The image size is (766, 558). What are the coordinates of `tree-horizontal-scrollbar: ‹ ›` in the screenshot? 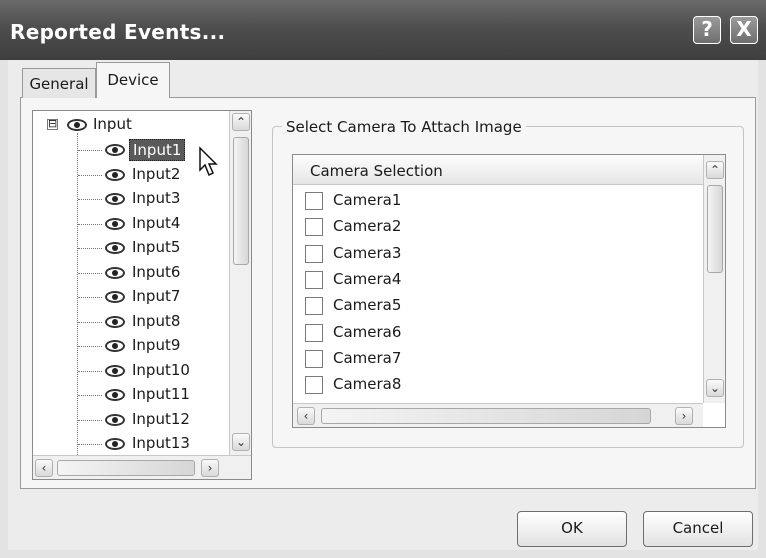 It's located at (142, 467).